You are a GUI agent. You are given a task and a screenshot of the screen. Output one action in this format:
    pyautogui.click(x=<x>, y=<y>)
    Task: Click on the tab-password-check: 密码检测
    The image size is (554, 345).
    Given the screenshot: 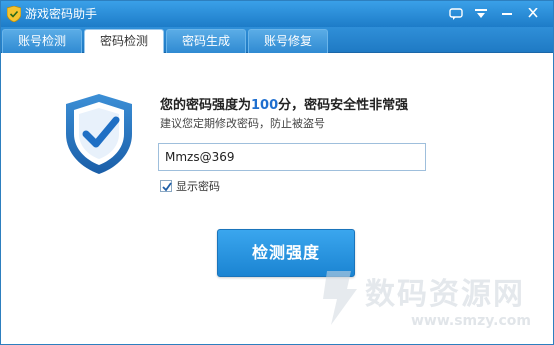 What is the action you would take?
    pyautogui.click(x=124, y=41)
    